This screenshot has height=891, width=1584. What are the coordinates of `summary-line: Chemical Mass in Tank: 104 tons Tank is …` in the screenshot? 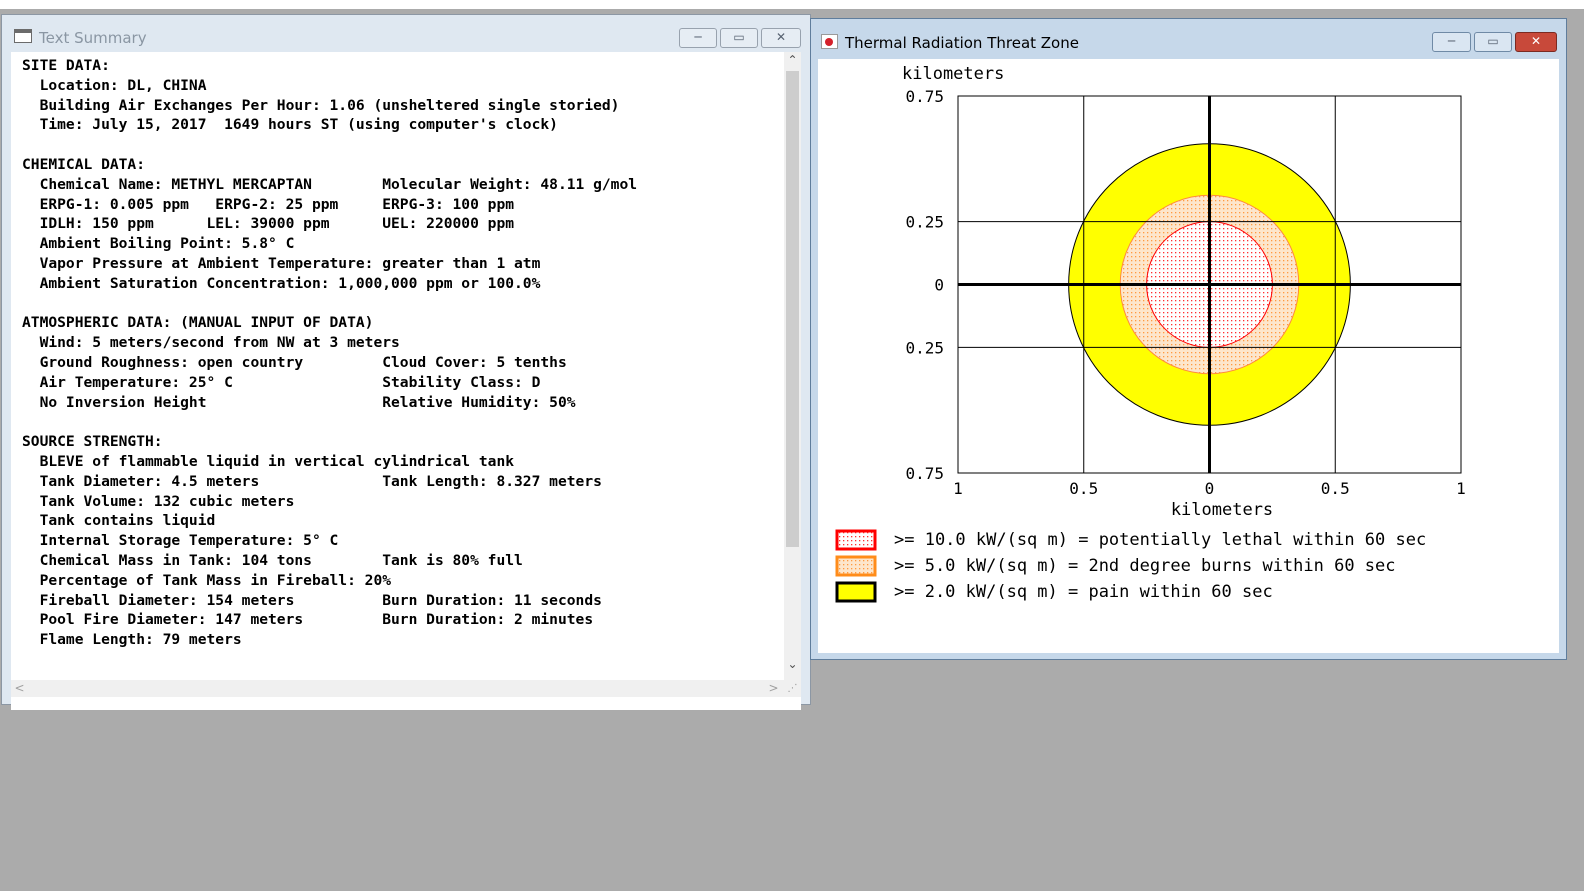 It's located at (272, 560).